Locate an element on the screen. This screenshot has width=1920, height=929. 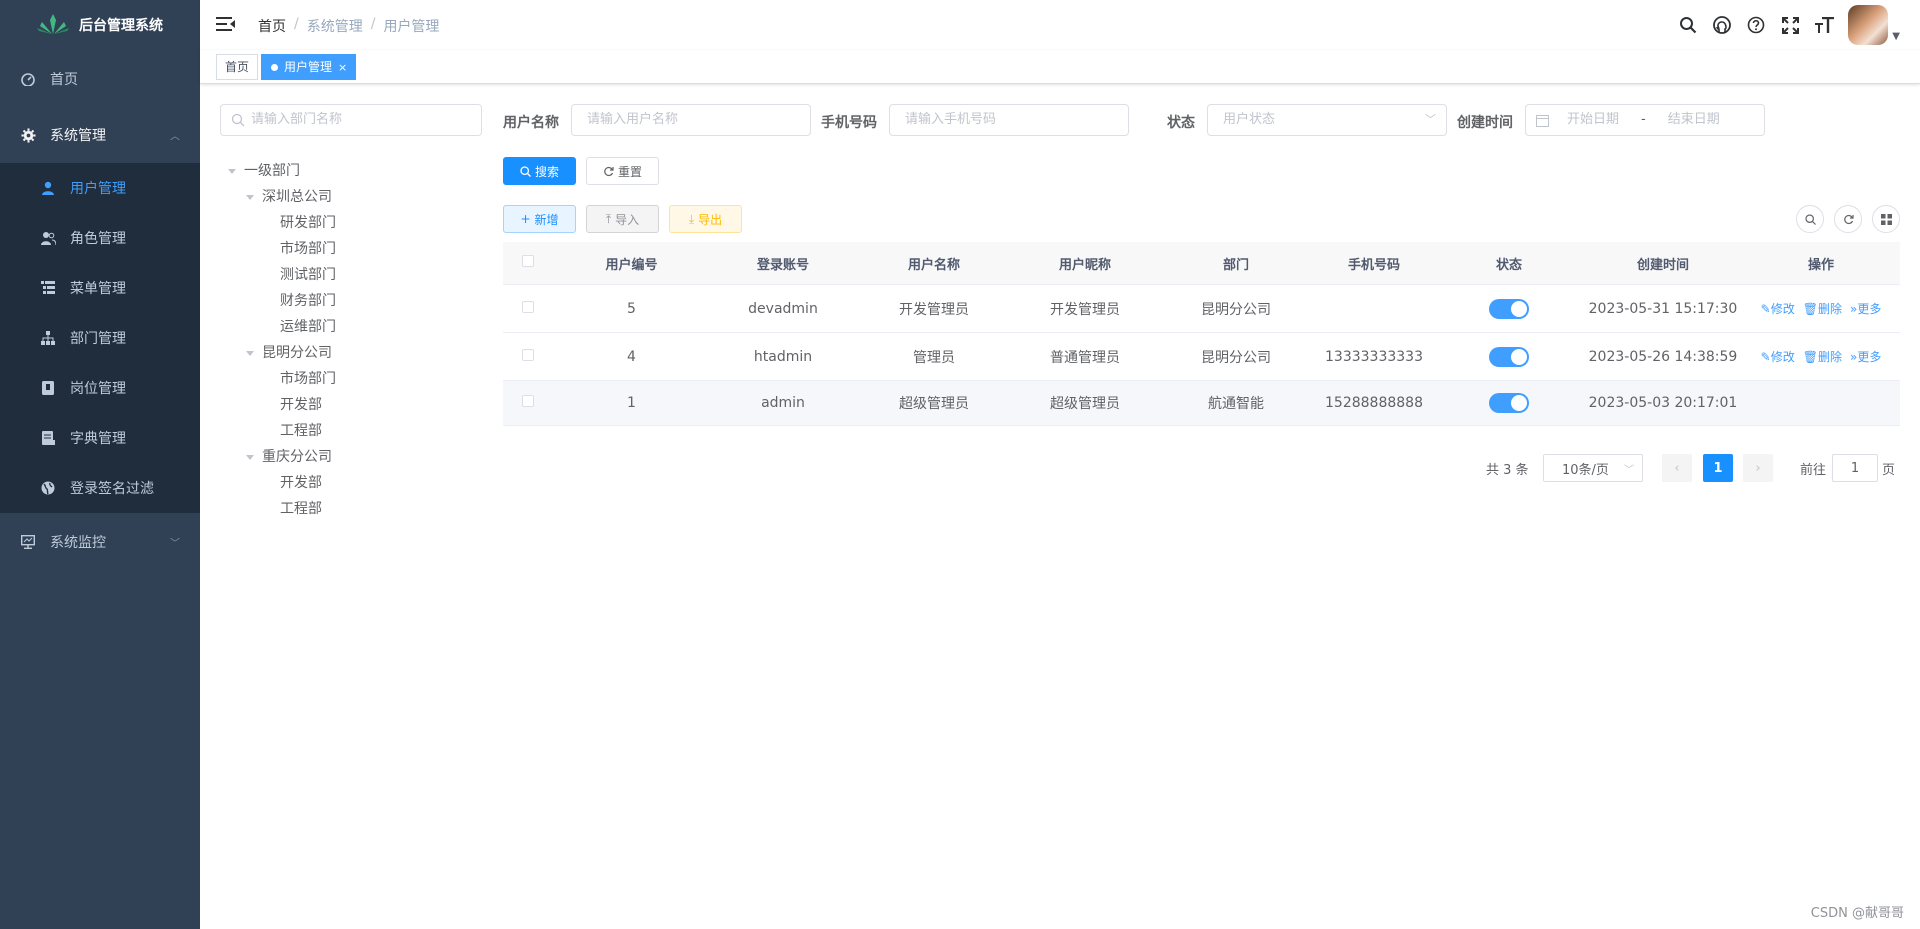
sidebar-item-dict: 字典管理 is located at coordinates (100, 438).